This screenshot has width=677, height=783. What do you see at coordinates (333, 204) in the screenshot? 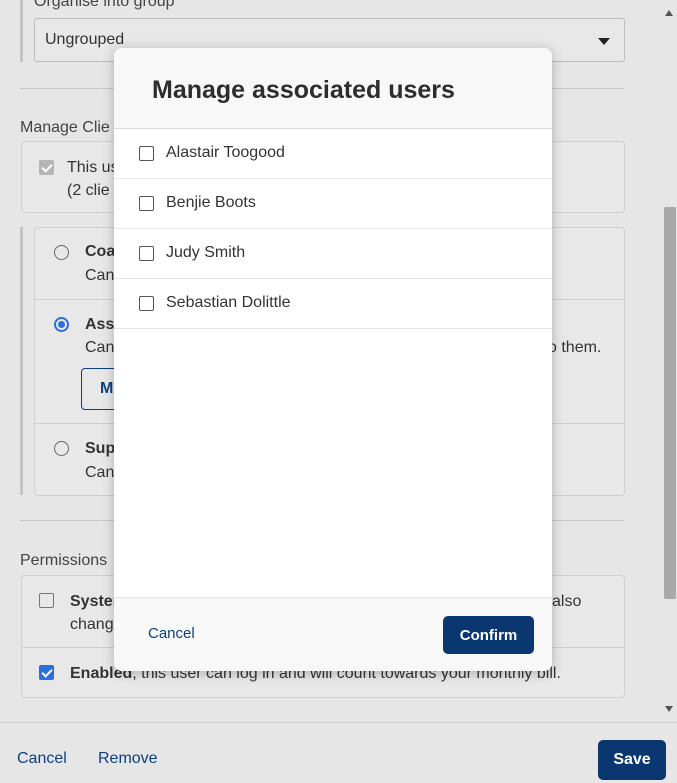
I see `user-row: Benjie Boots` at bounding box center [333, 204].